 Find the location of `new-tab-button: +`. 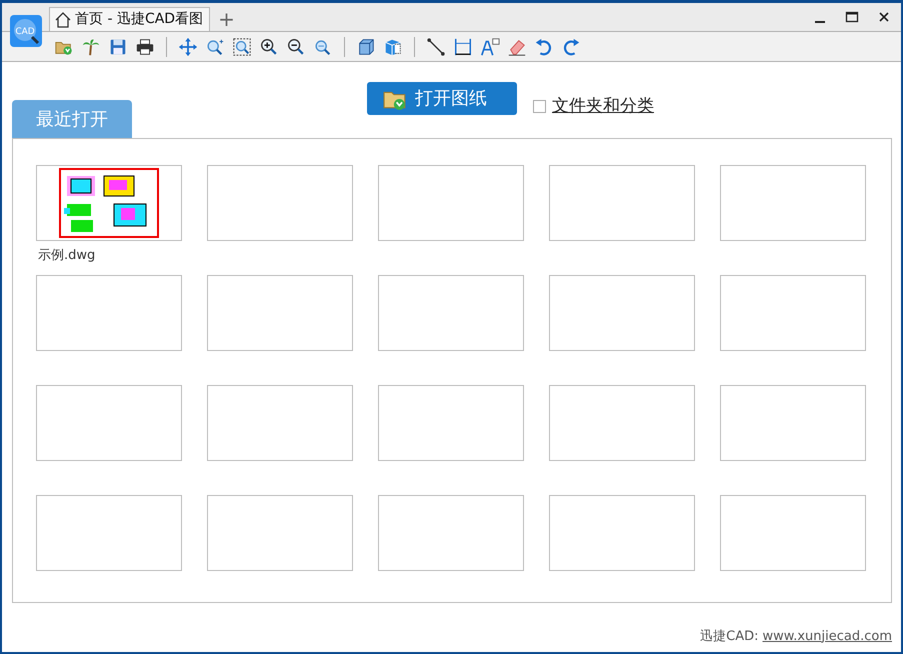

new-tab-button: + is located at coordinates (226, 19).